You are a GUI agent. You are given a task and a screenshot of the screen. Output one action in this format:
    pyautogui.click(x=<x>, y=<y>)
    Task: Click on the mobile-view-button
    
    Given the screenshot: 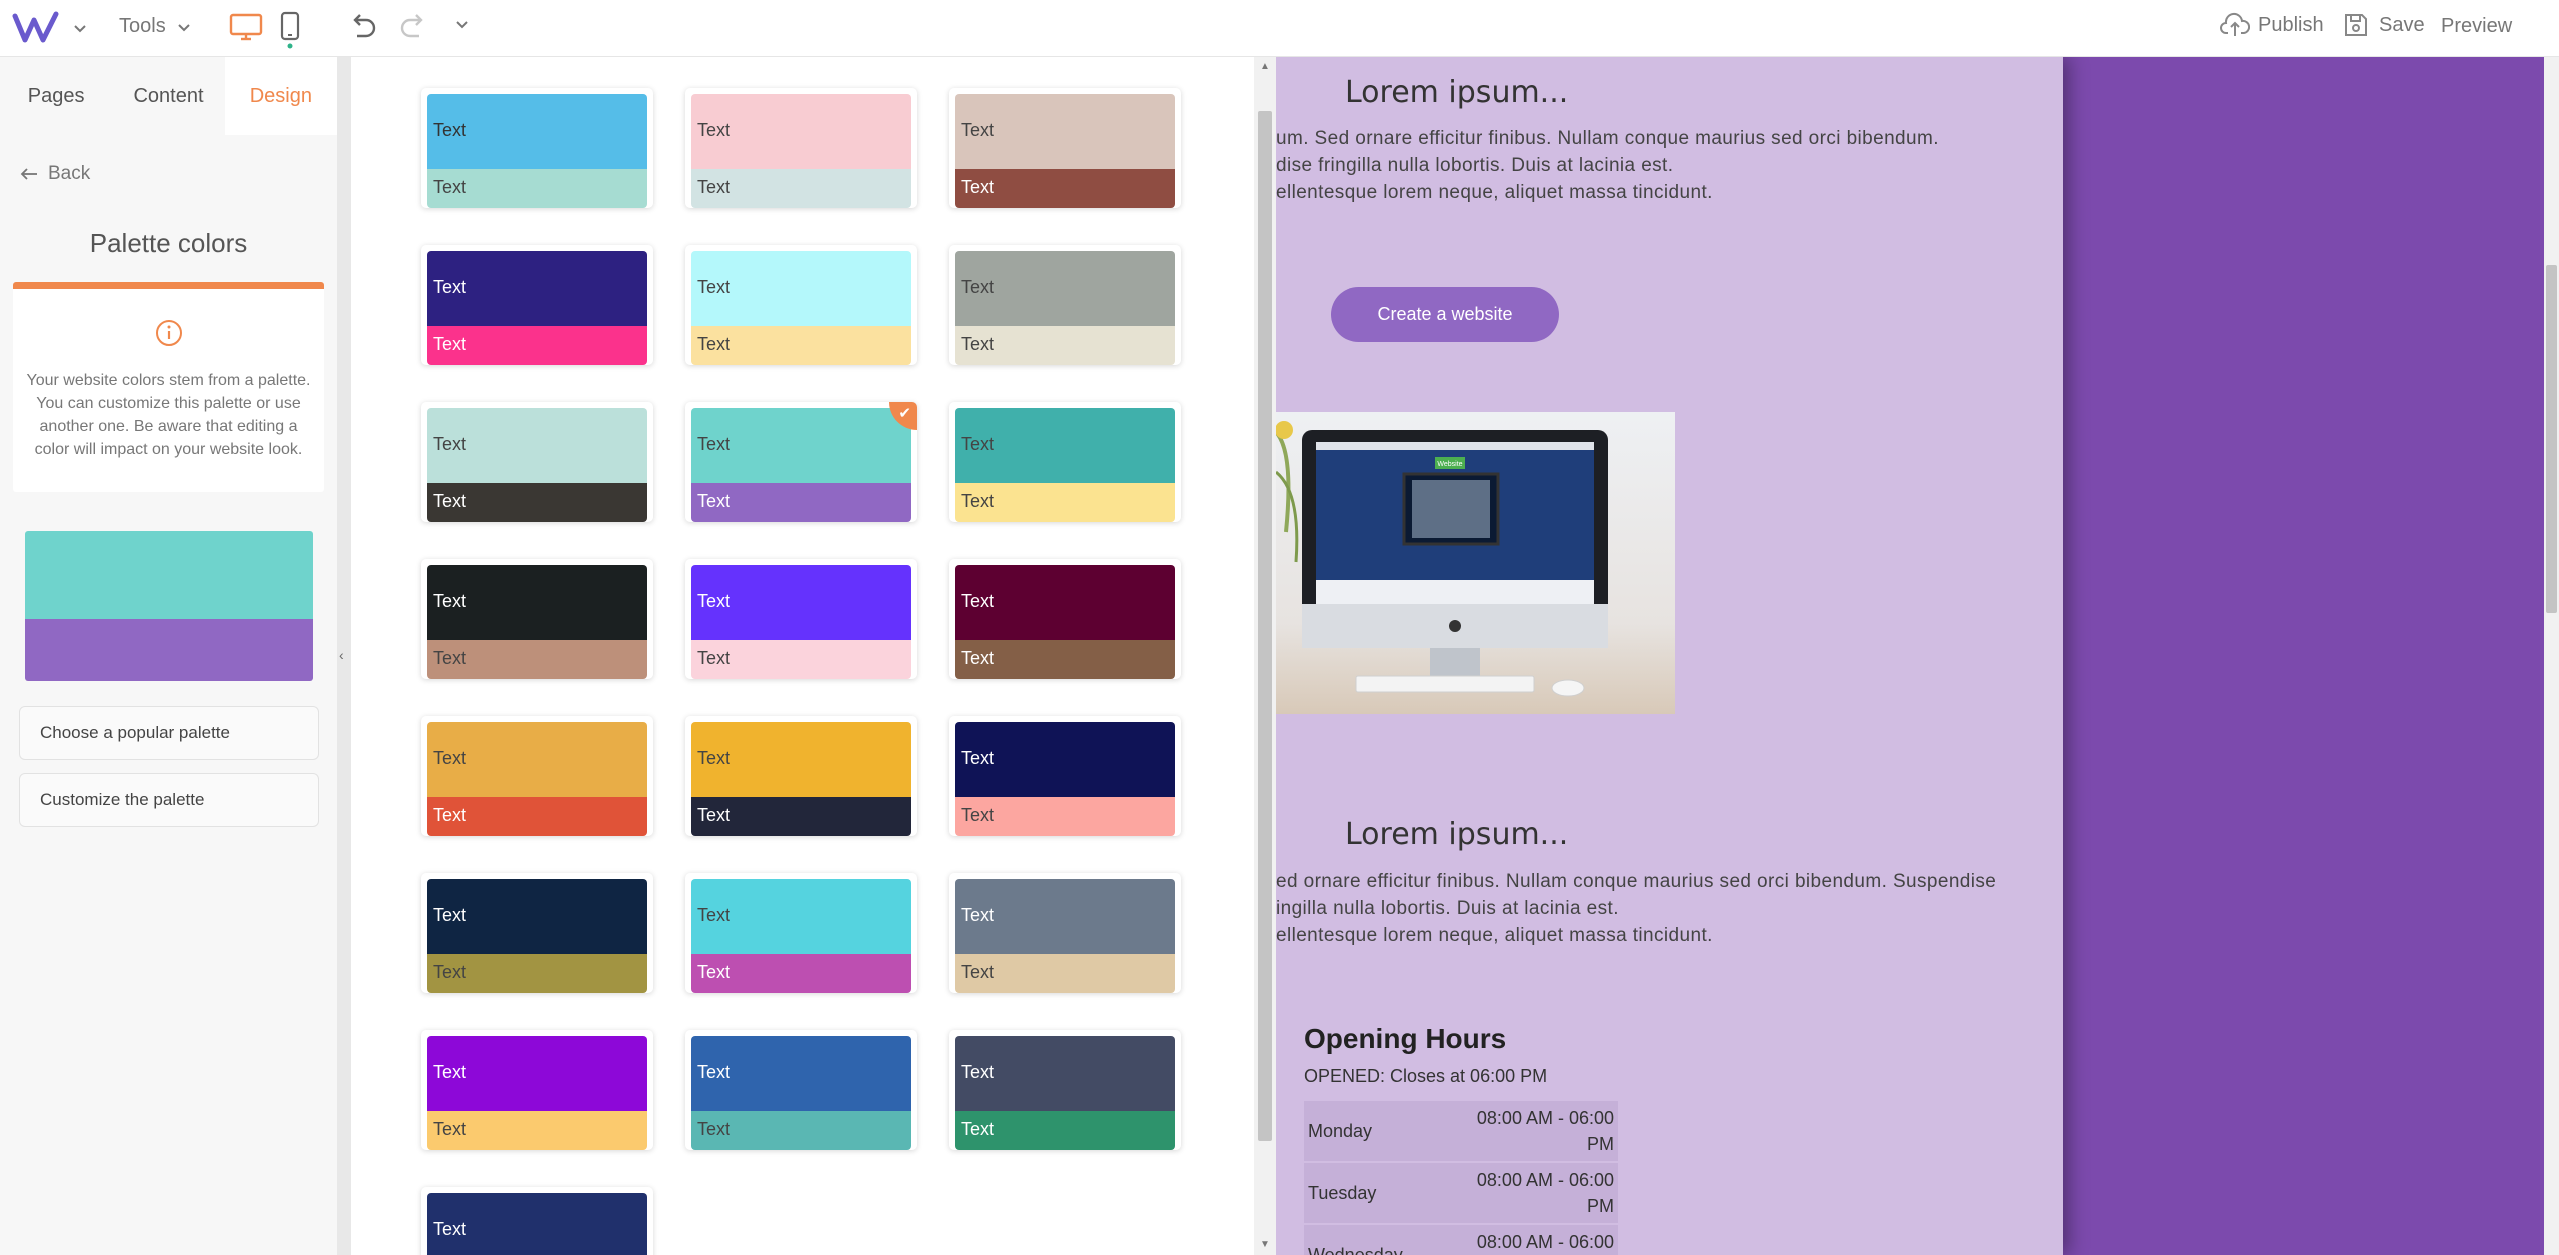 What is the action you would take?
    pyautogui.click(x=290, y=30)
    